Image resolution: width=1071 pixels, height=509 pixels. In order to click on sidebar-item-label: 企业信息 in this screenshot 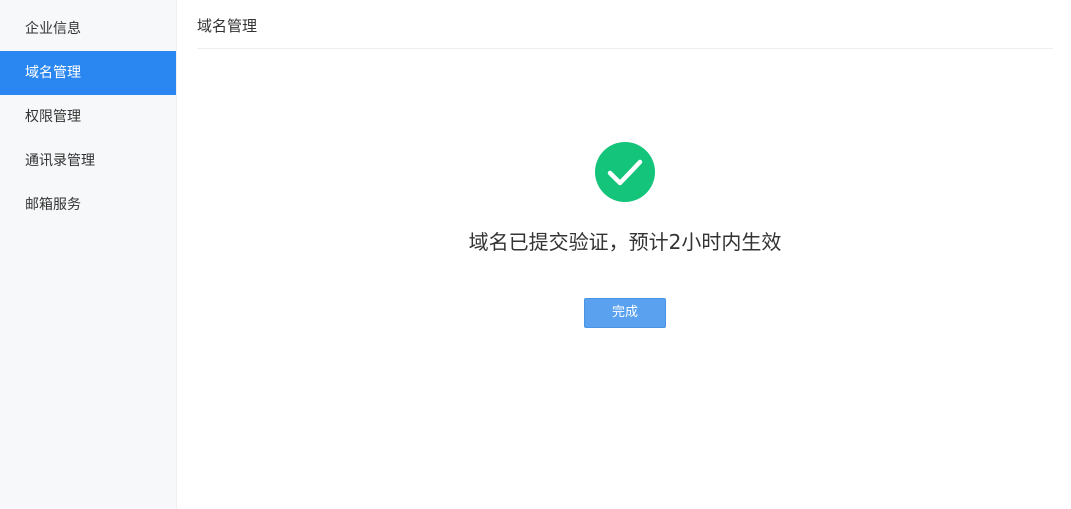, I will do `click(53, 29)`.